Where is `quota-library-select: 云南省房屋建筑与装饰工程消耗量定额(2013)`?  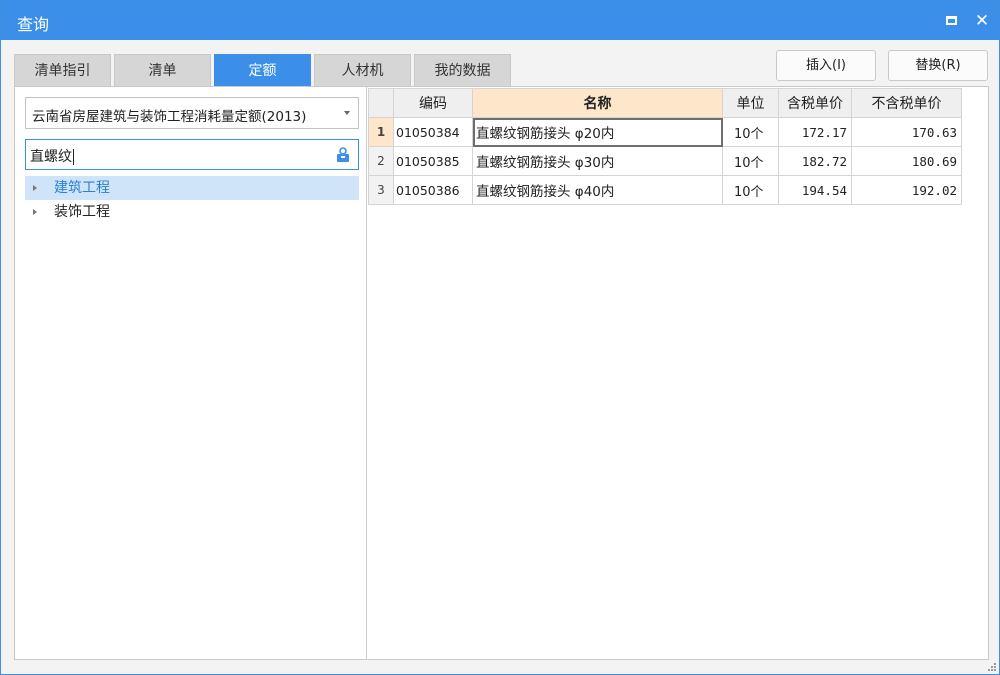 quota-library-select: 云南省房屋建筑与装饰工程消耗量定额(2013) is located at coordinates (192, 113).